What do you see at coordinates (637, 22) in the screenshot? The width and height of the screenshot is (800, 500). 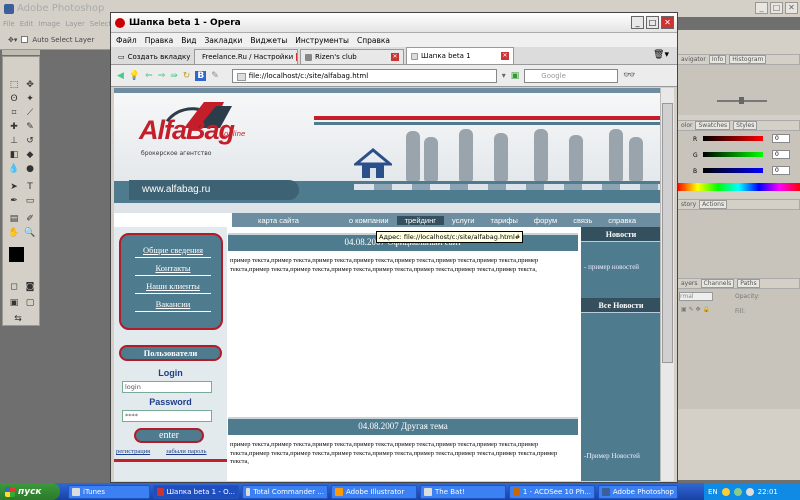 I see `opera-minimize-button: _` at bounding box center [637, 22].